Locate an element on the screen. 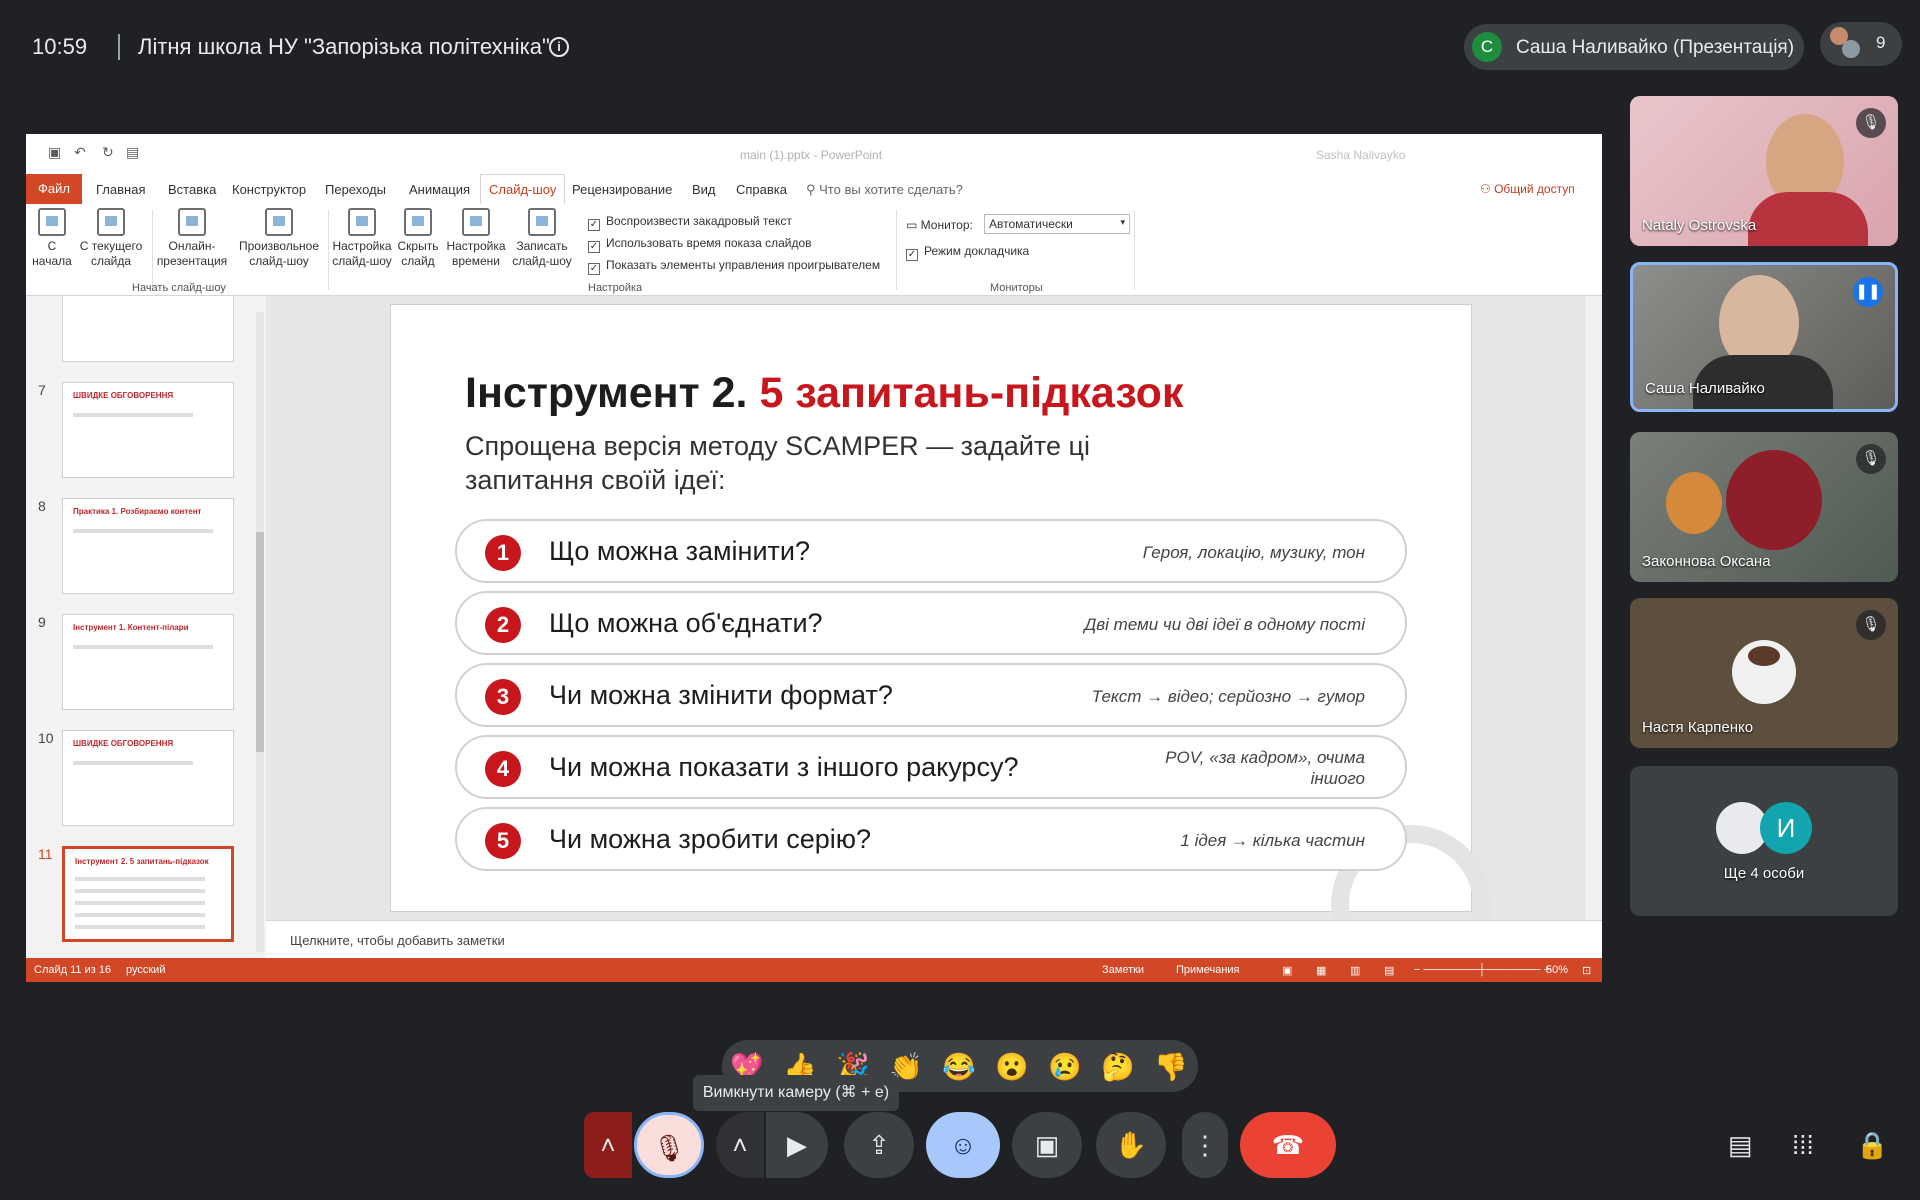  notes-pane: Щелкните, чтобы добавить заметки is located at coordinates (934, 939).